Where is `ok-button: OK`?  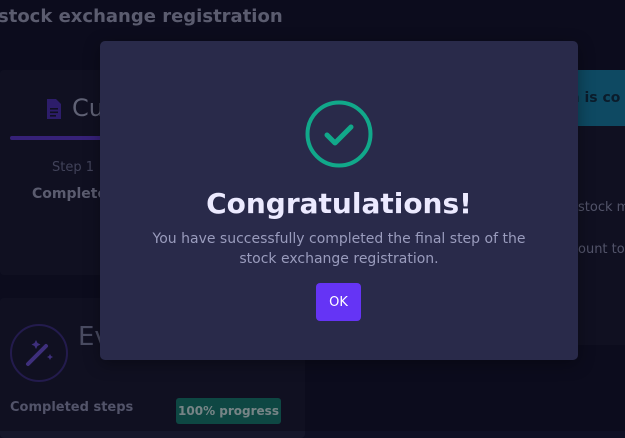
ok-button: OK is located at coordinates (338, 302).